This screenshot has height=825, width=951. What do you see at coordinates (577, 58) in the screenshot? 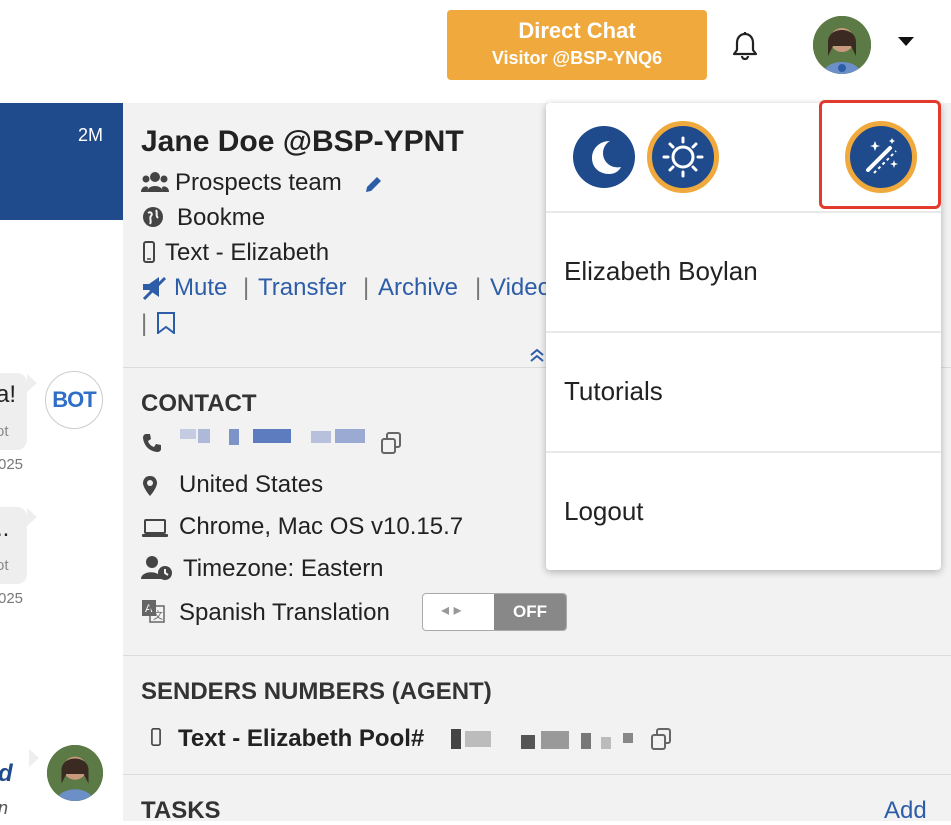
I see `direct-chat-visitor: Visitor @BSP-YNQ6` at bounding box center [577, 58].